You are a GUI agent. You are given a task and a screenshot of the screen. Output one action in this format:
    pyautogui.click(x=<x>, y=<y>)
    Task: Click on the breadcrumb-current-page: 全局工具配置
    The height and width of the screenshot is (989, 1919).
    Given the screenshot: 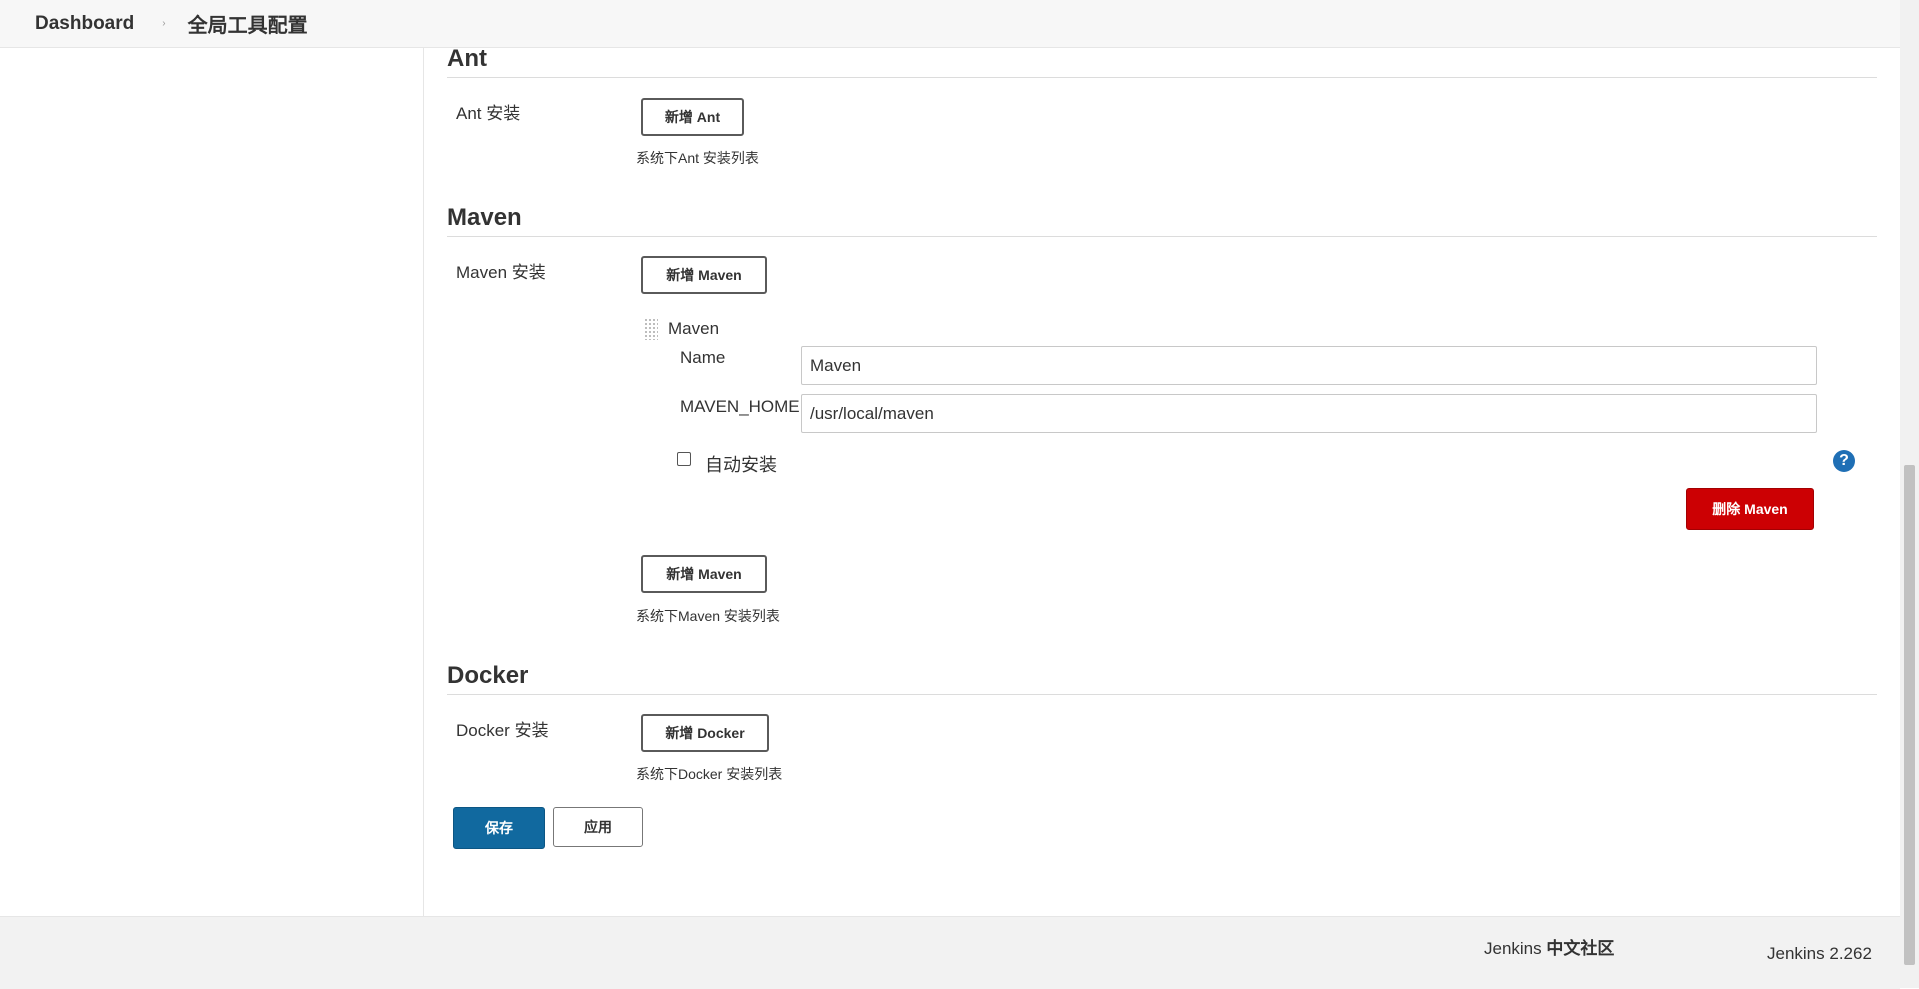 What is the action you would take?
    pyautogui.click(x=247, y=26)
    